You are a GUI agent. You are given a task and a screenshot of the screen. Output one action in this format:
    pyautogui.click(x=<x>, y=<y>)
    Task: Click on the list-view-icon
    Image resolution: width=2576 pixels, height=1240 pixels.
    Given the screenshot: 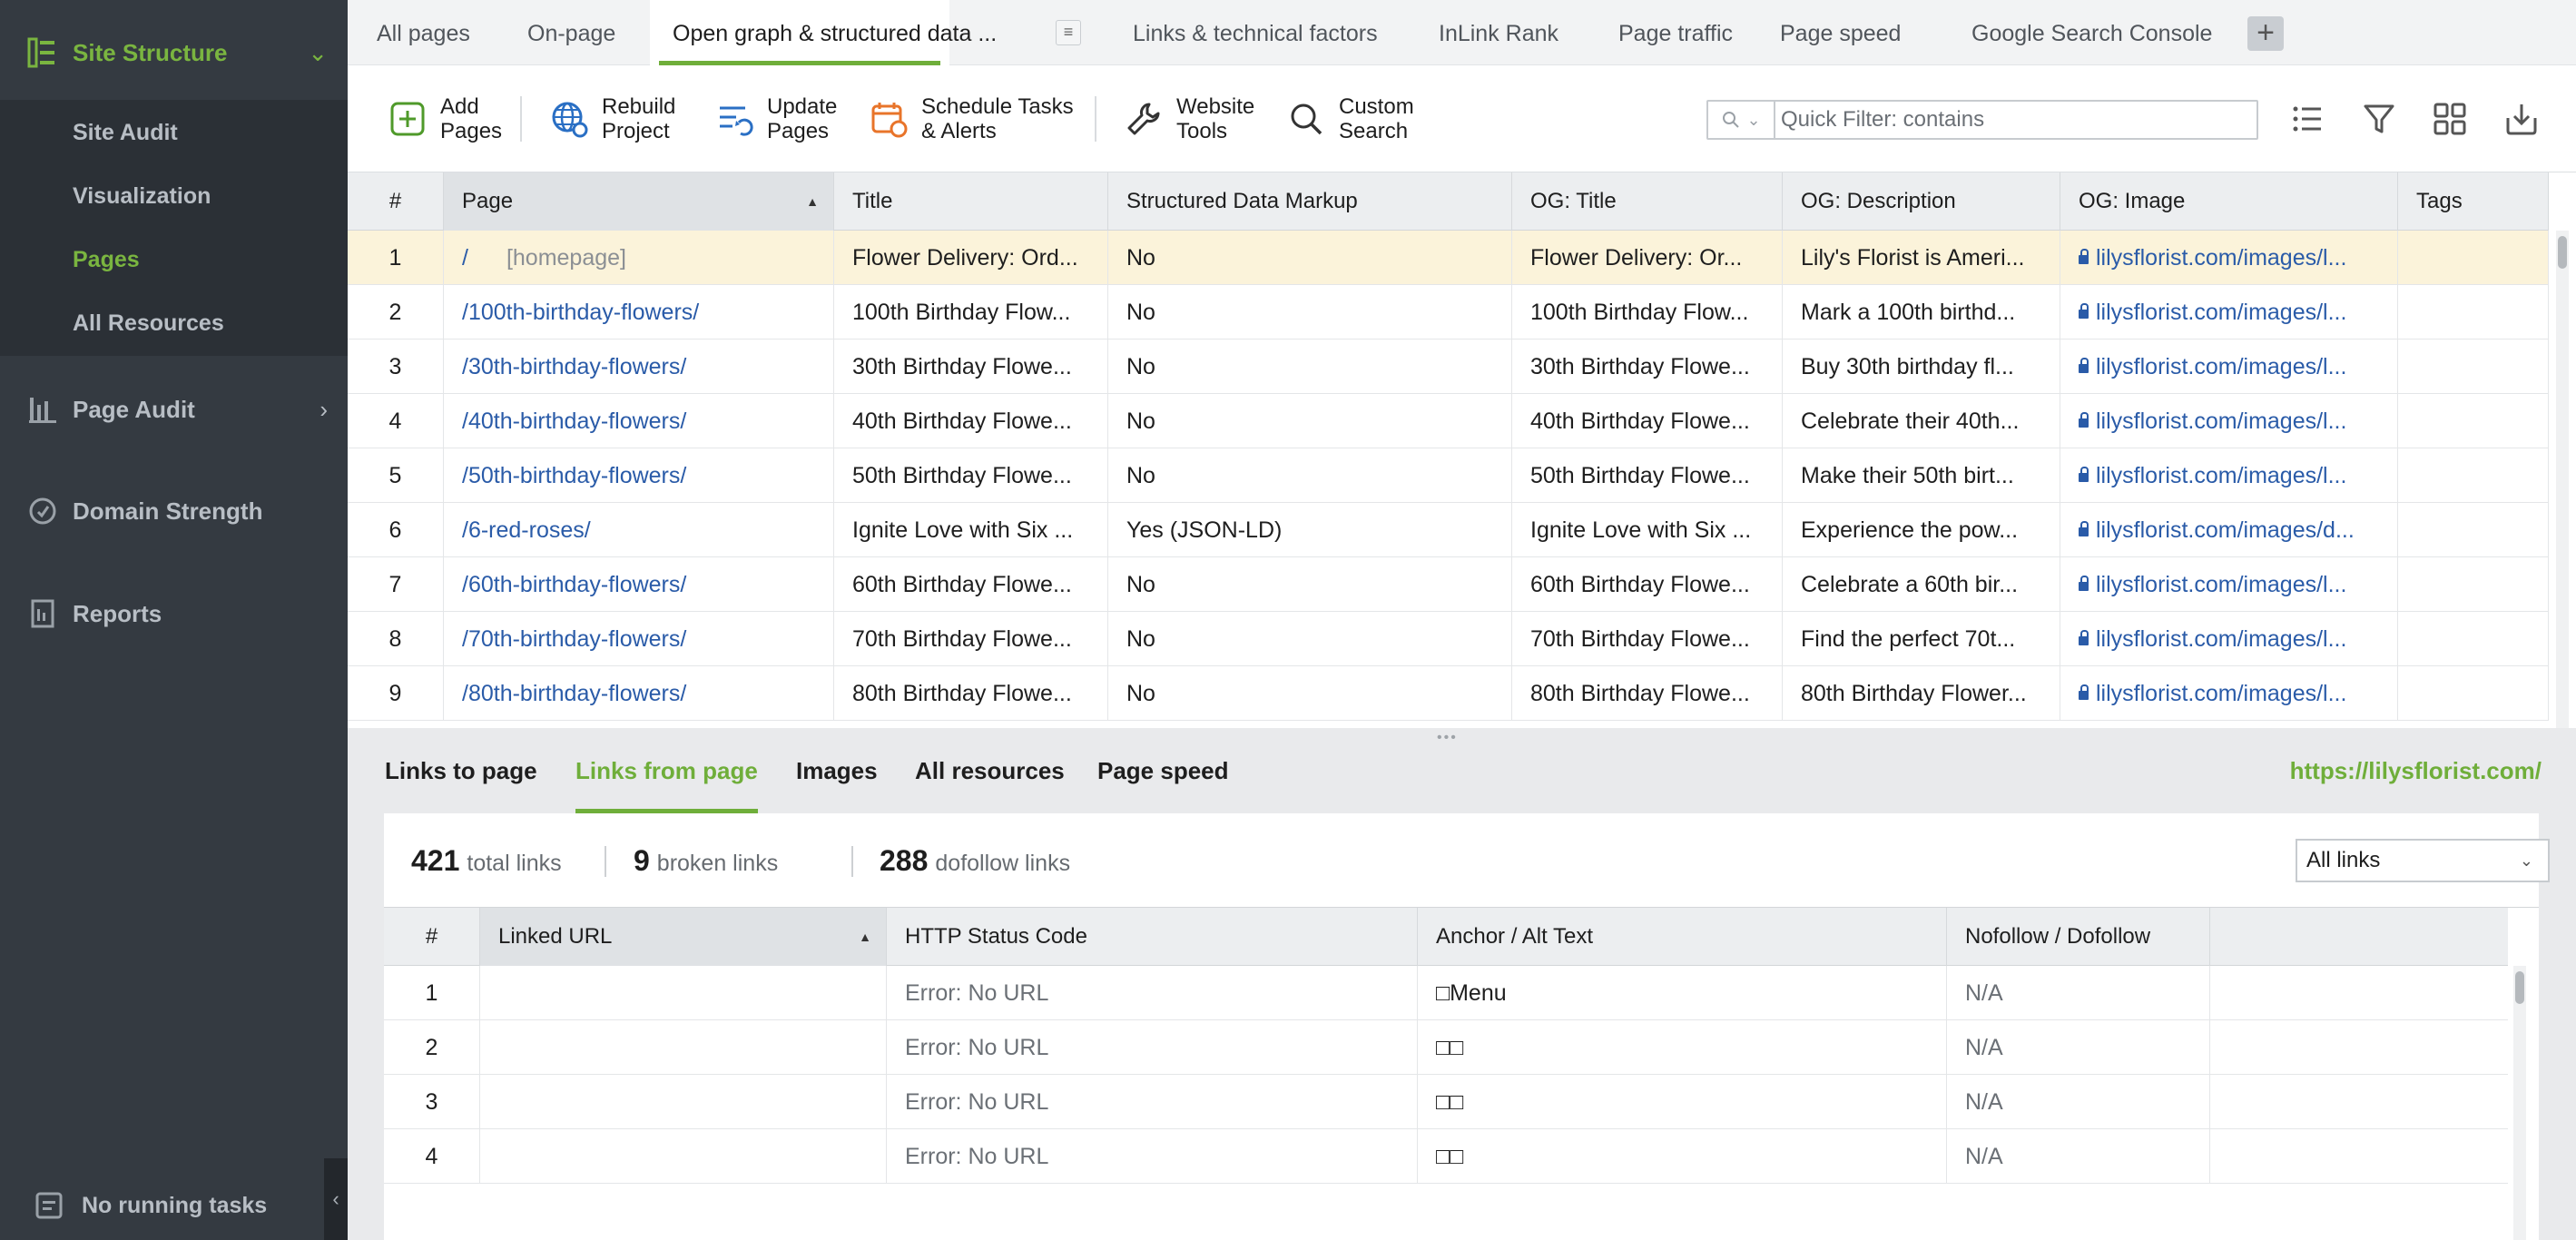 What is the action you would take?
    pyautogui.click(x=2307, y=119)
    